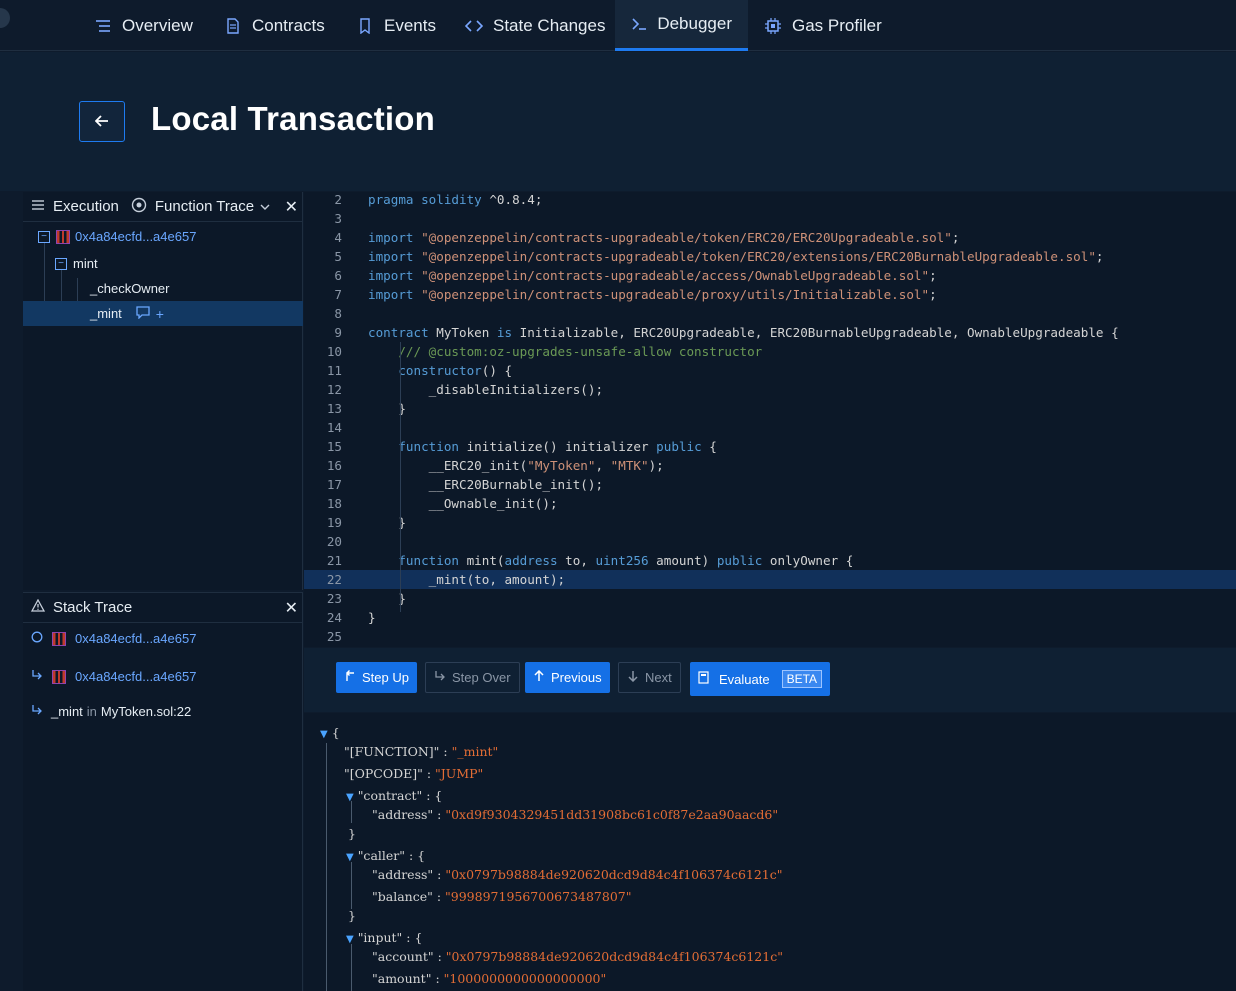 The width and height of the screenshot is (1236, 991). Describe the element at coordinates (770, 370) in the screenshot. I see `code-line: 11 constructor() {` at that location.